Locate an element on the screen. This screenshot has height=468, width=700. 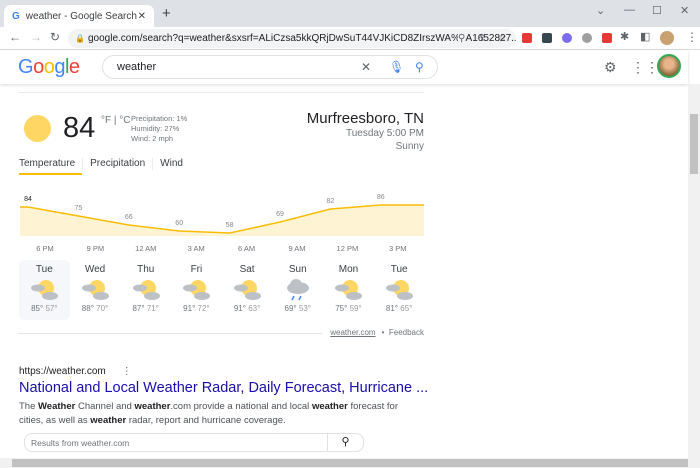
vertical-scrollbar is located at coordinates (694, 271).